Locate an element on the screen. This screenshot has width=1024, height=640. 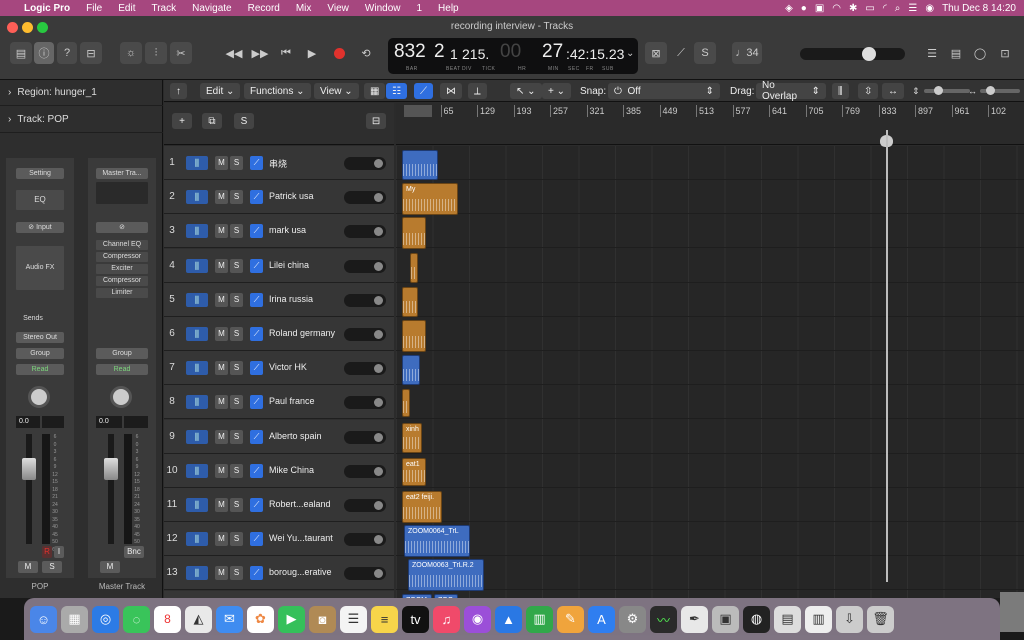
play-button: ▶ is located at coordinates (312, 53).